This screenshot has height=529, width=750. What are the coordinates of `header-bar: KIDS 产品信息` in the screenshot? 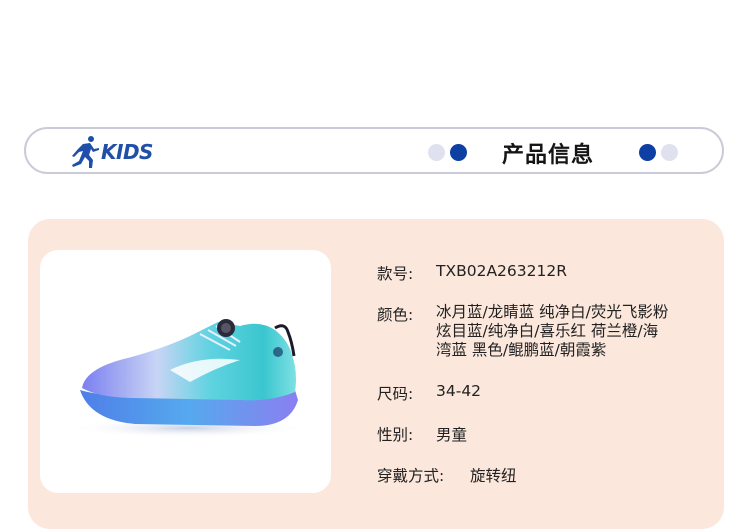 It's located at (374, 150).